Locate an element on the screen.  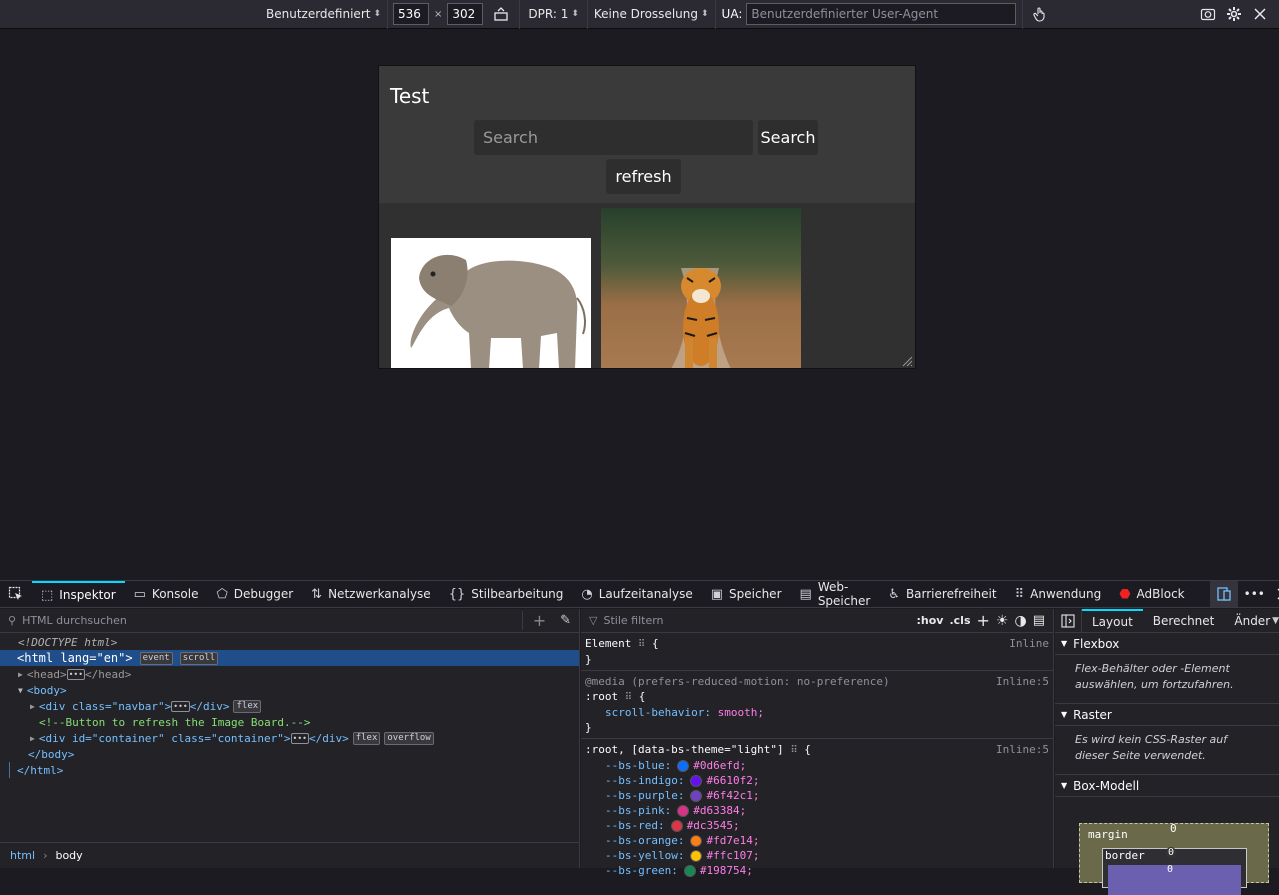
box-model-padding: 0 is located at coordinates (1174, 879).